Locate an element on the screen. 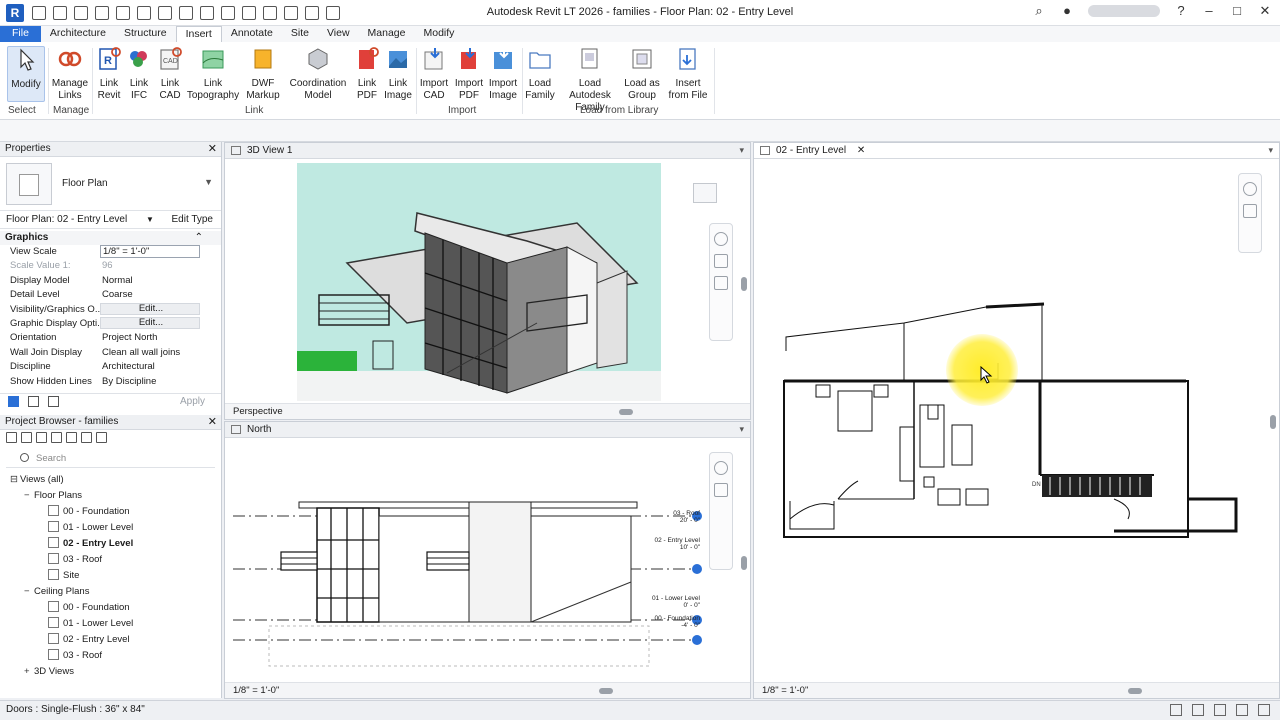  property-row: Detail Level Coarse is located at coordinates (110, 295).